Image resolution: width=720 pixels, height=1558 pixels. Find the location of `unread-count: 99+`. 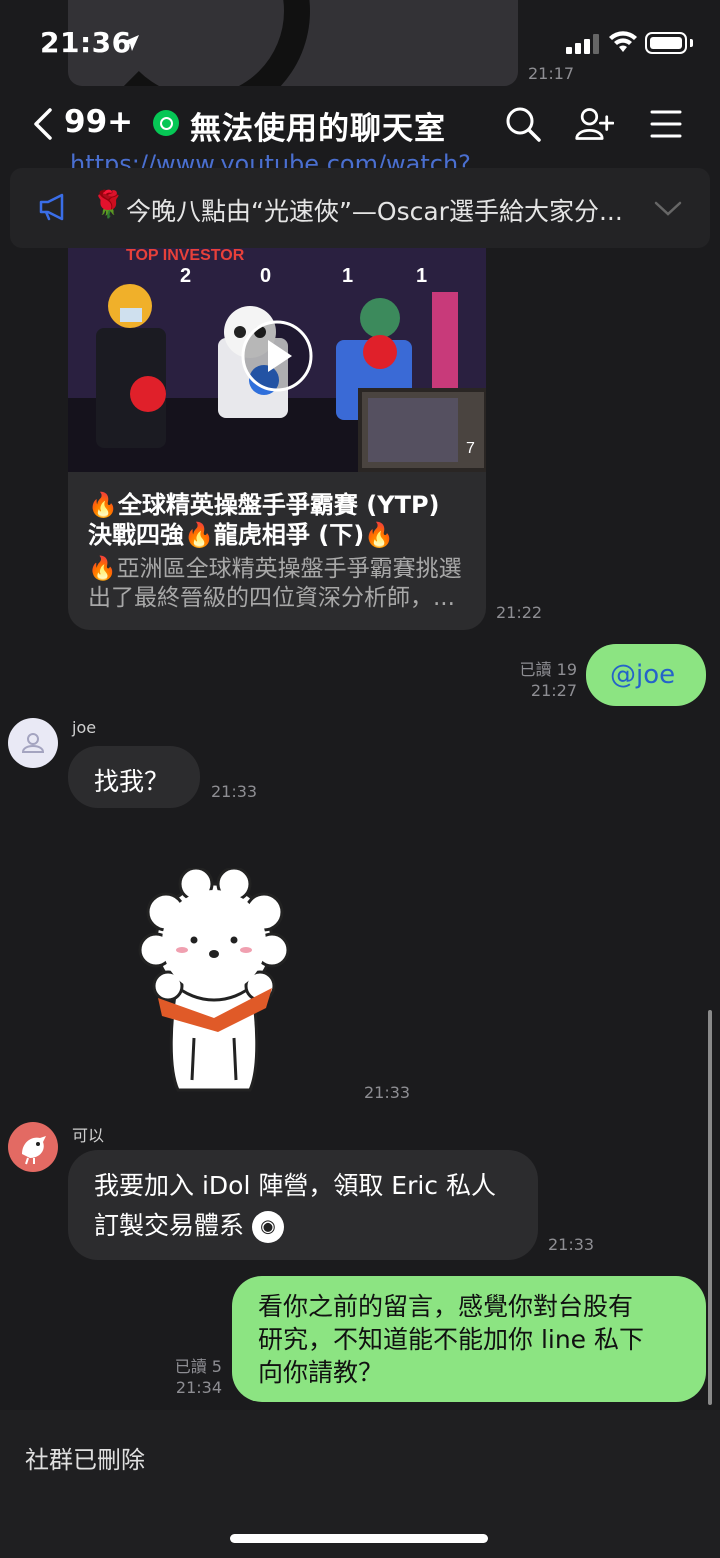

unread-count: 99+ is located at coordinates (98, 122).